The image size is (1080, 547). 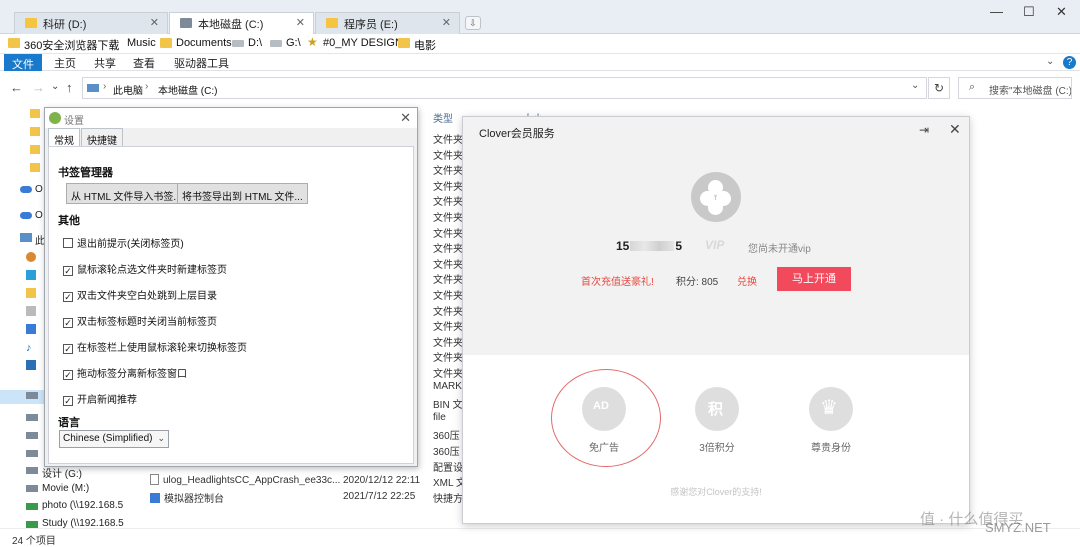 I want to click on pictures-icon, so click(x=31, y=293).